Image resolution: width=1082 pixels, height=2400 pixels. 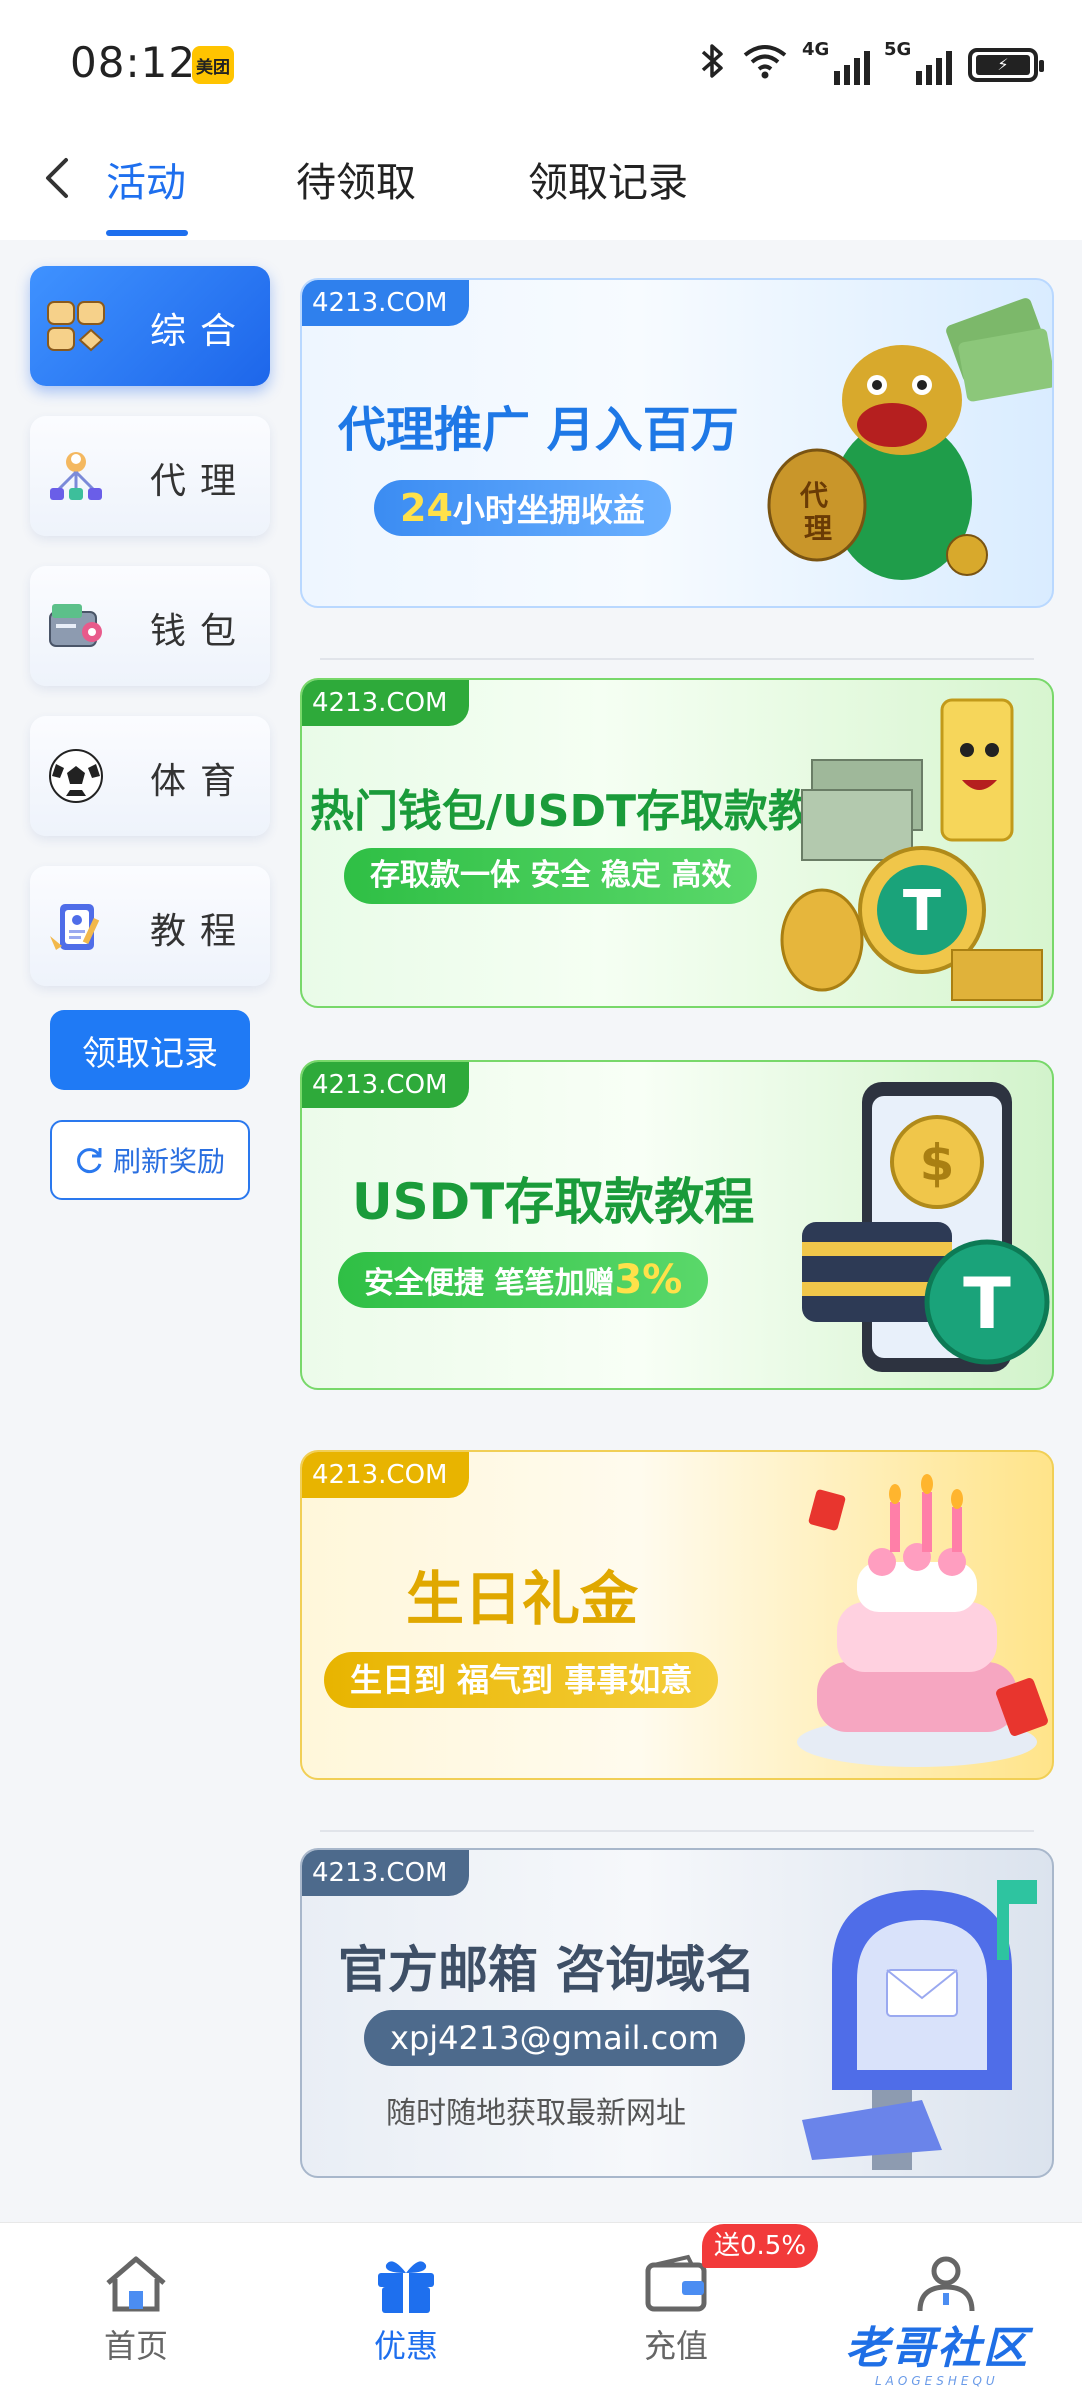 I want to click on mailbox-illustration, so click(x=919, y=2025).